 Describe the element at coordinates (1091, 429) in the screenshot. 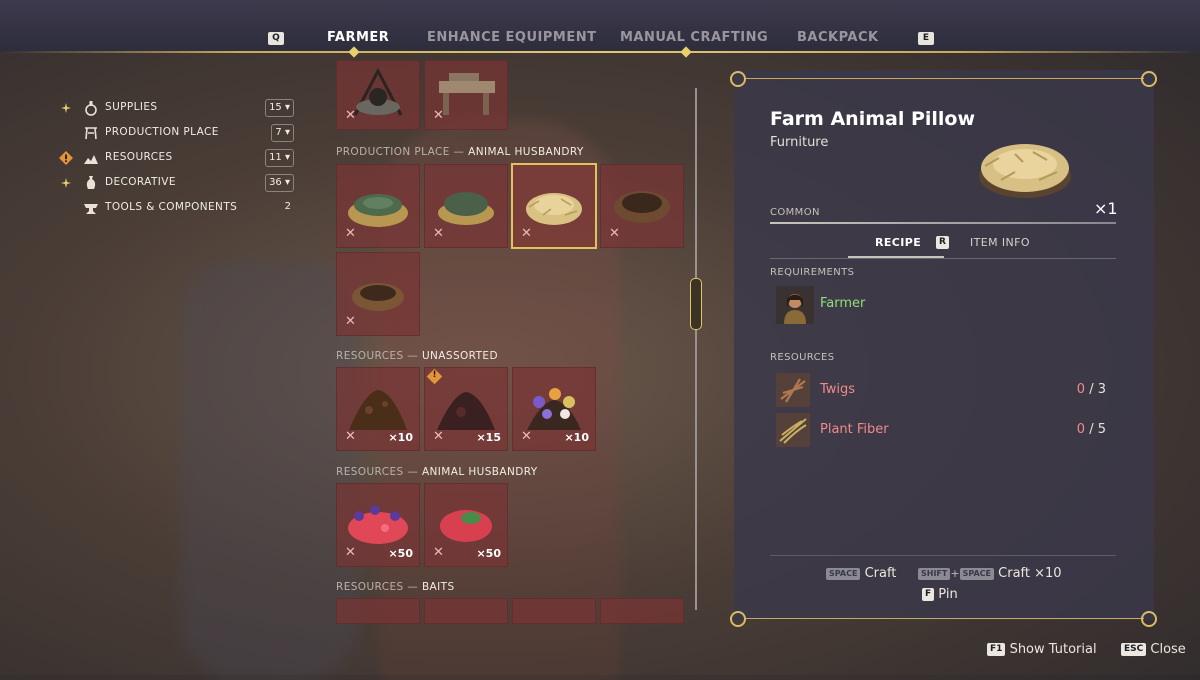

I see `resource-count: 0 / 5` at that location.